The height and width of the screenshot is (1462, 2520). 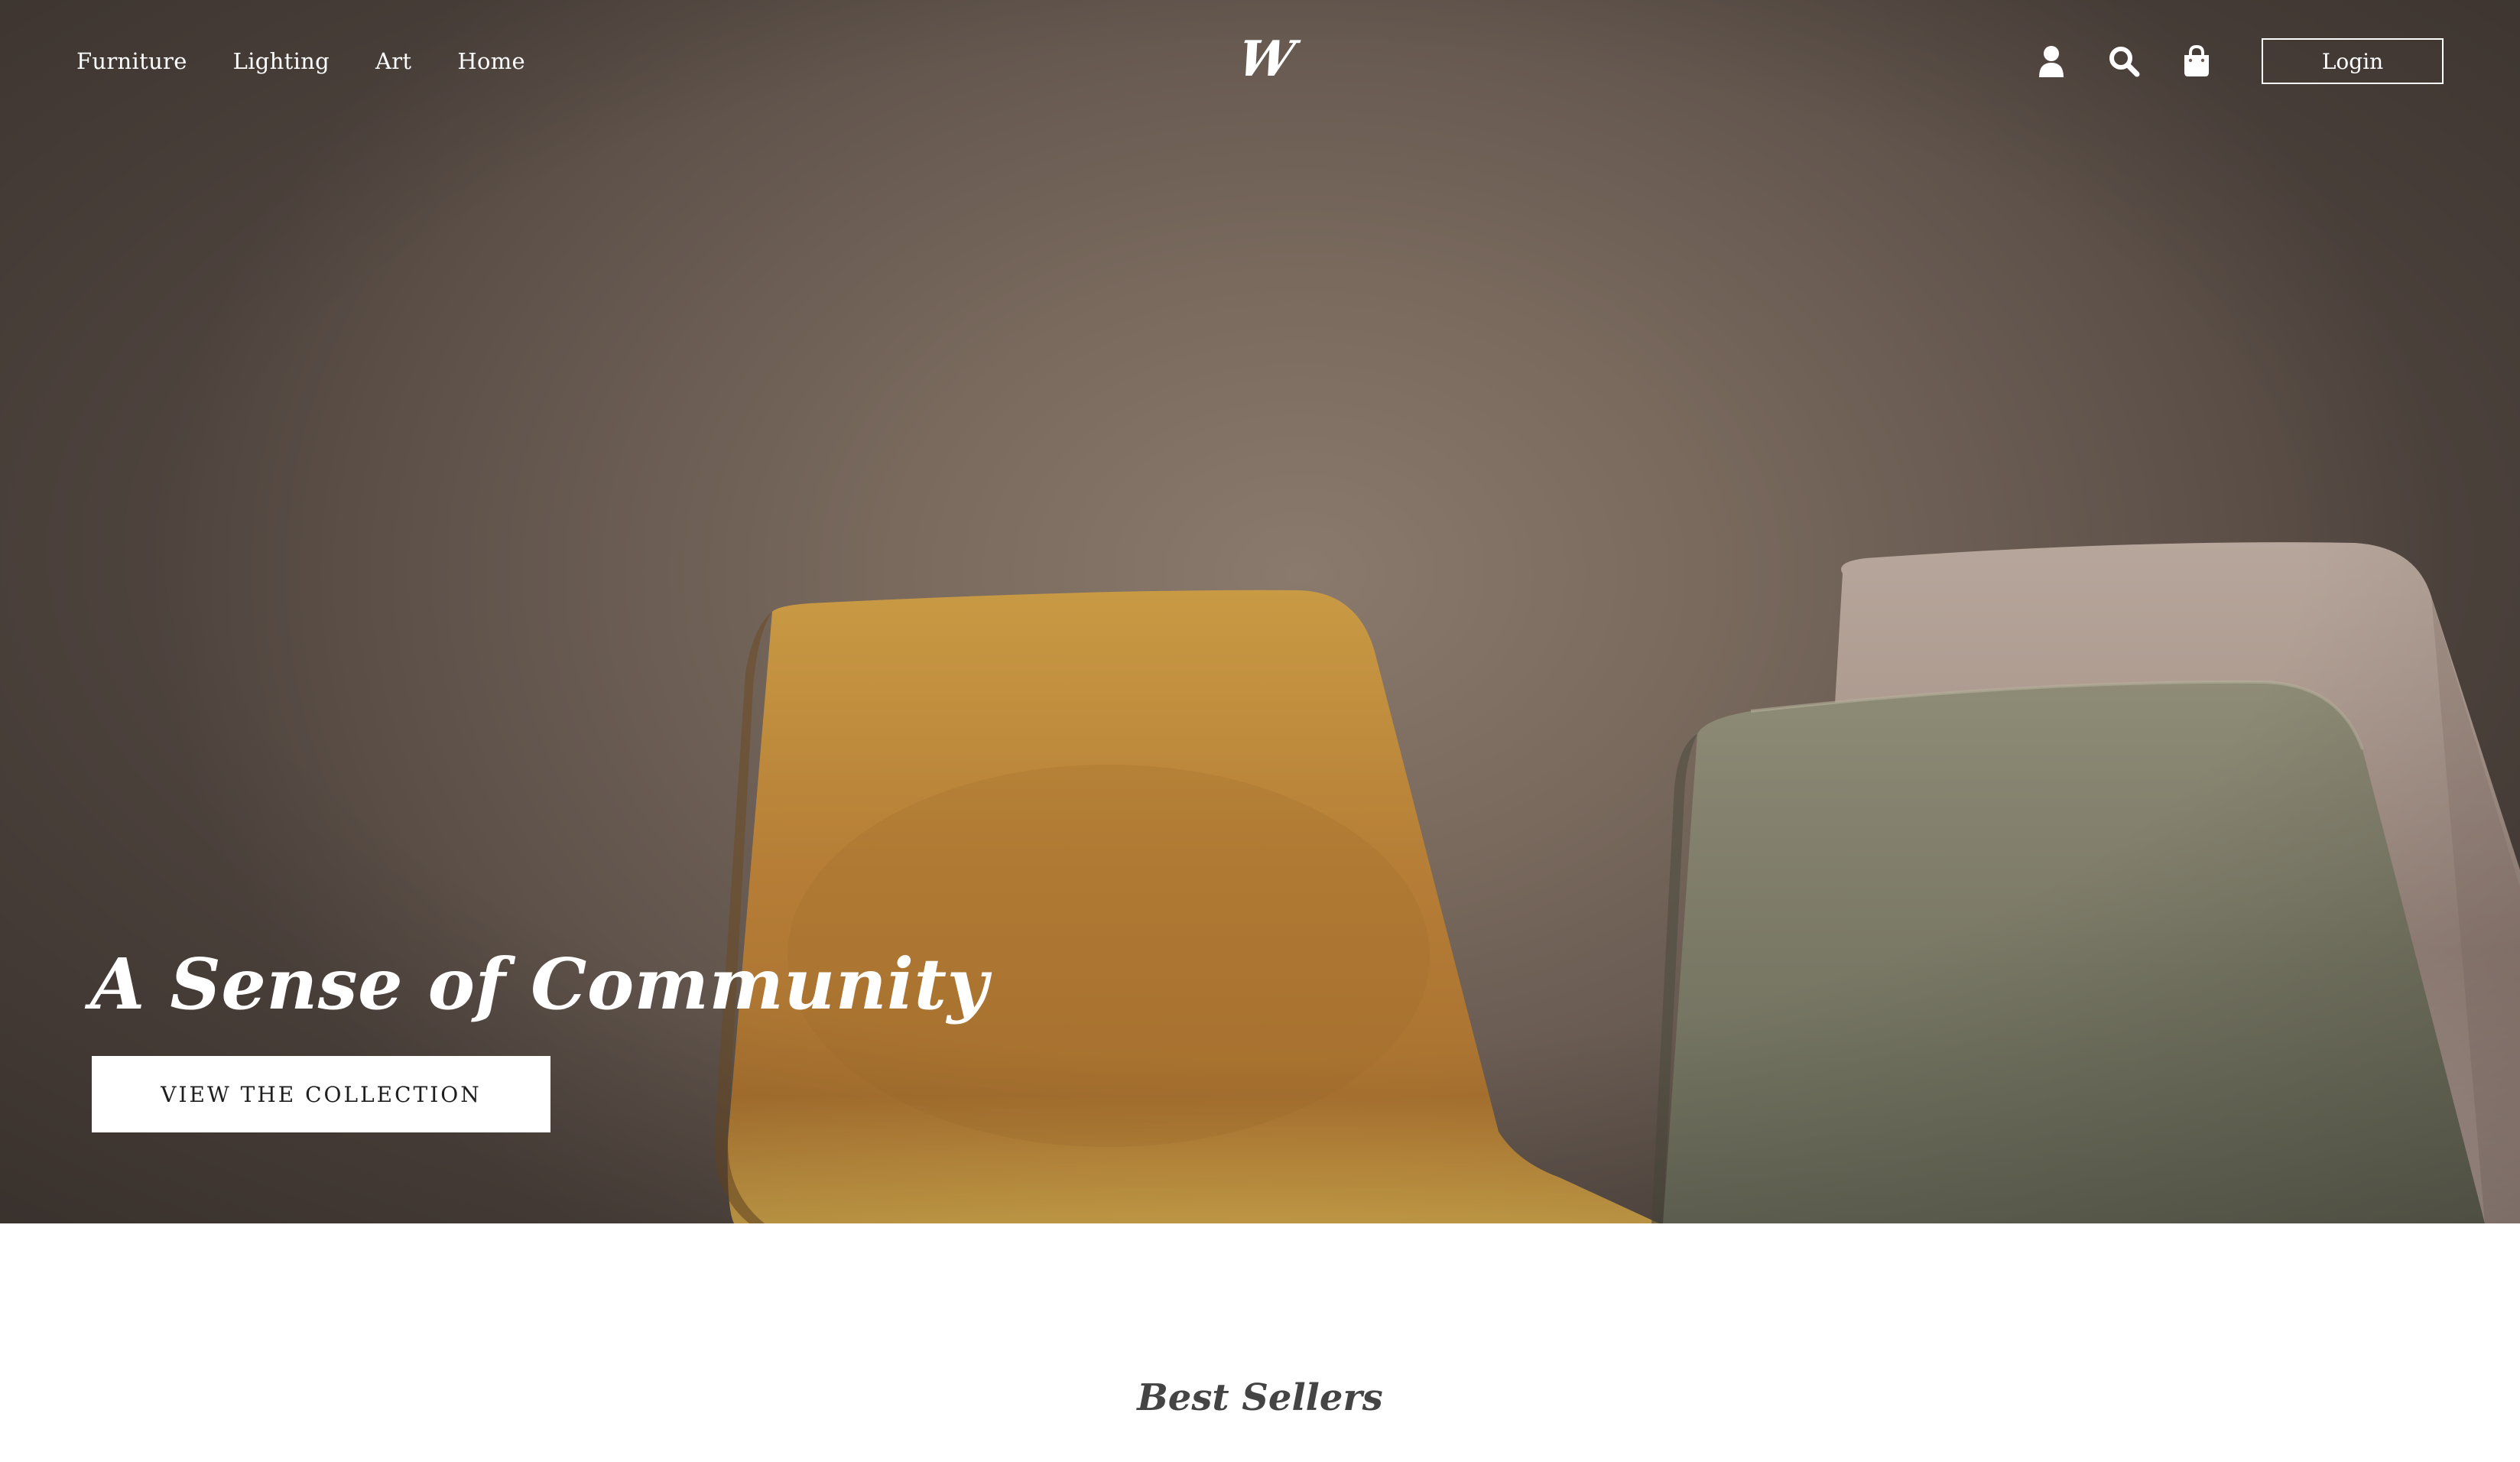 I want to click on nav-actions: Login, so click(x=2237, y=61).